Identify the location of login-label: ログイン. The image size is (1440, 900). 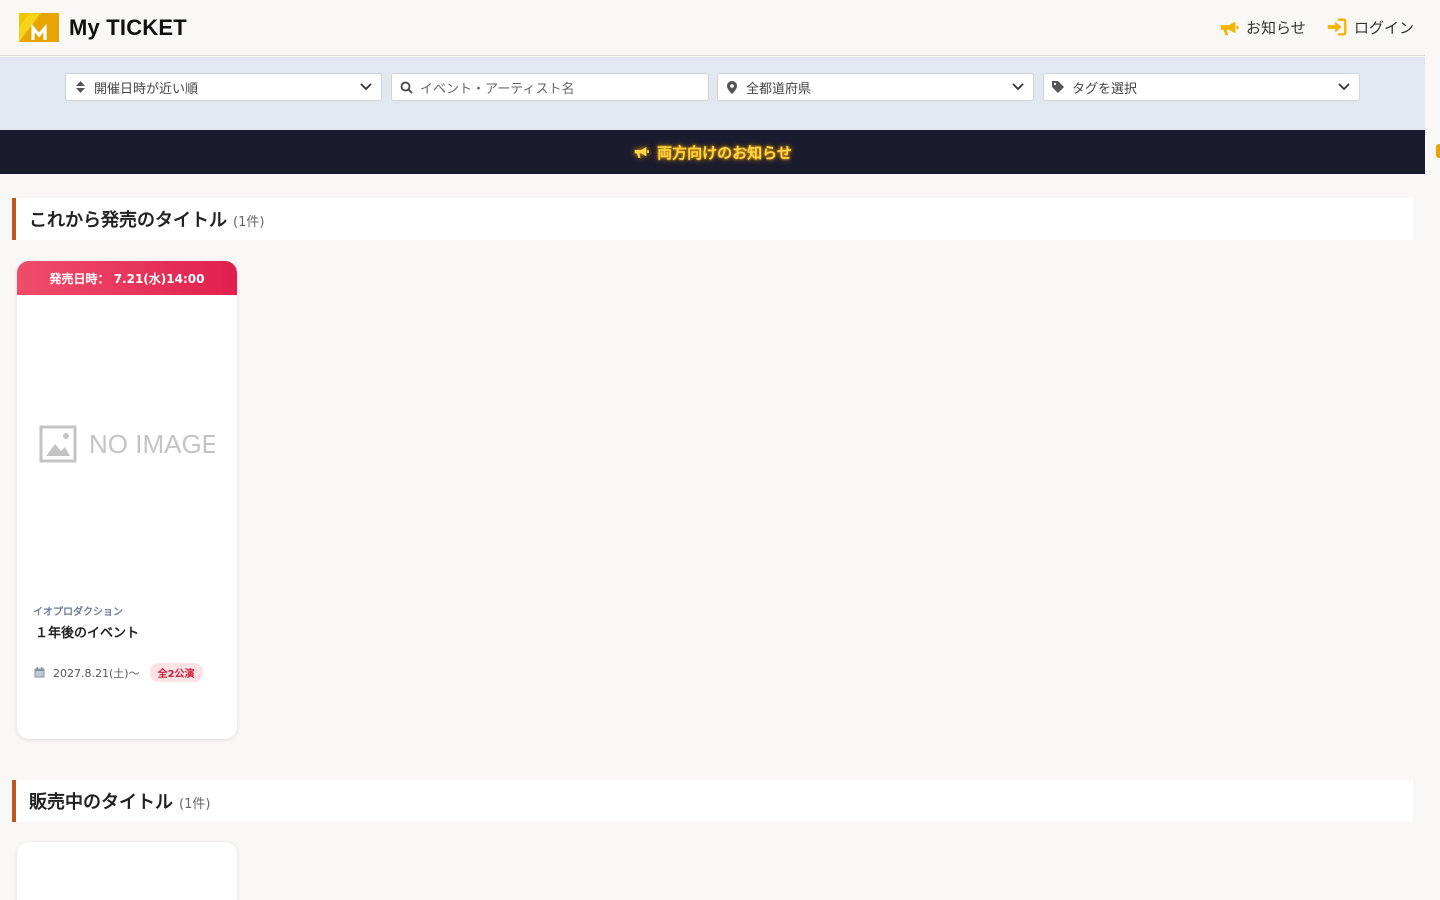
(1384, 27).